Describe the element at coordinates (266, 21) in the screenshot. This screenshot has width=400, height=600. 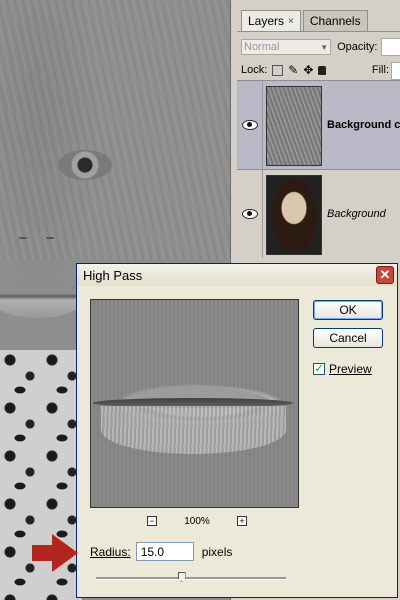
I see `tab-layers-label: Layers` at that location.